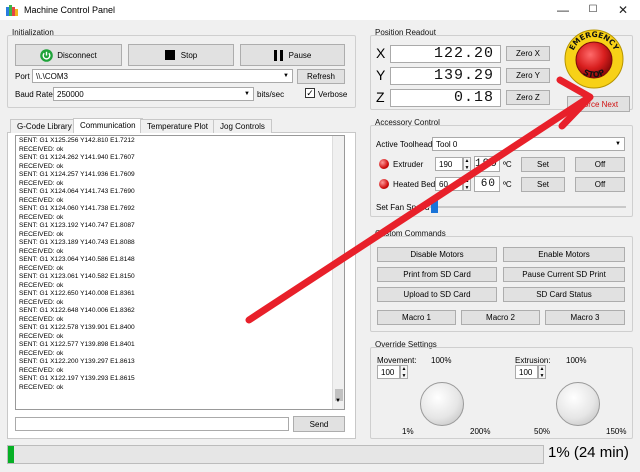  Describe the element at coordinates (616, 431) in the screenshot. I see `extrusion-max-label: 150%` at that location.